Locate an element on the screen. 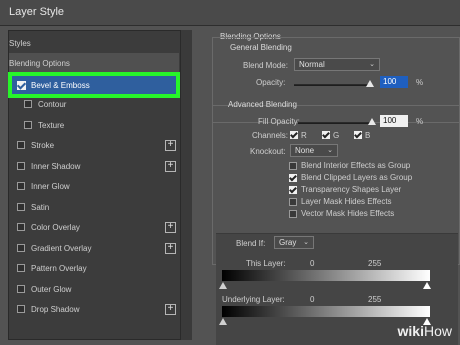  underlying-layer-max: 255 is located at coordinates (375, 299).